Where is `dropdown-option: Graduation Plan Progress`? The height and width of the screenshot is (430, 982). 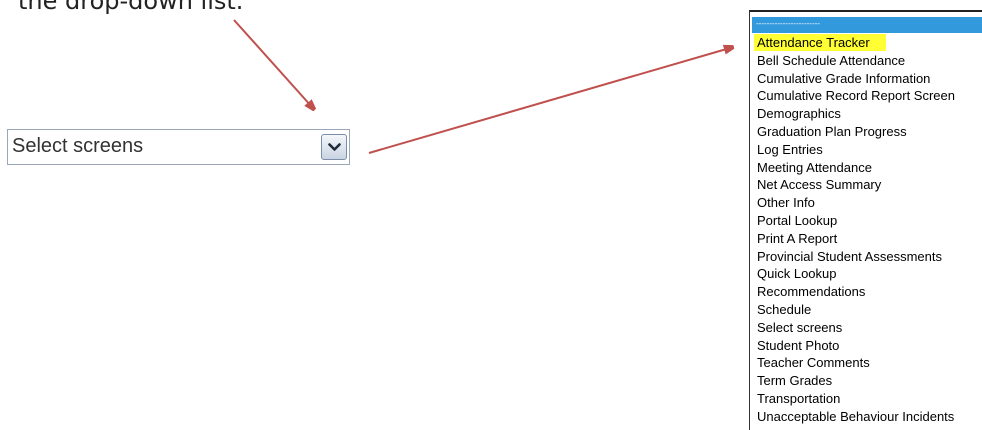
dropdown-option: Graduation Plan Progress is located at coordinates (832, 132).